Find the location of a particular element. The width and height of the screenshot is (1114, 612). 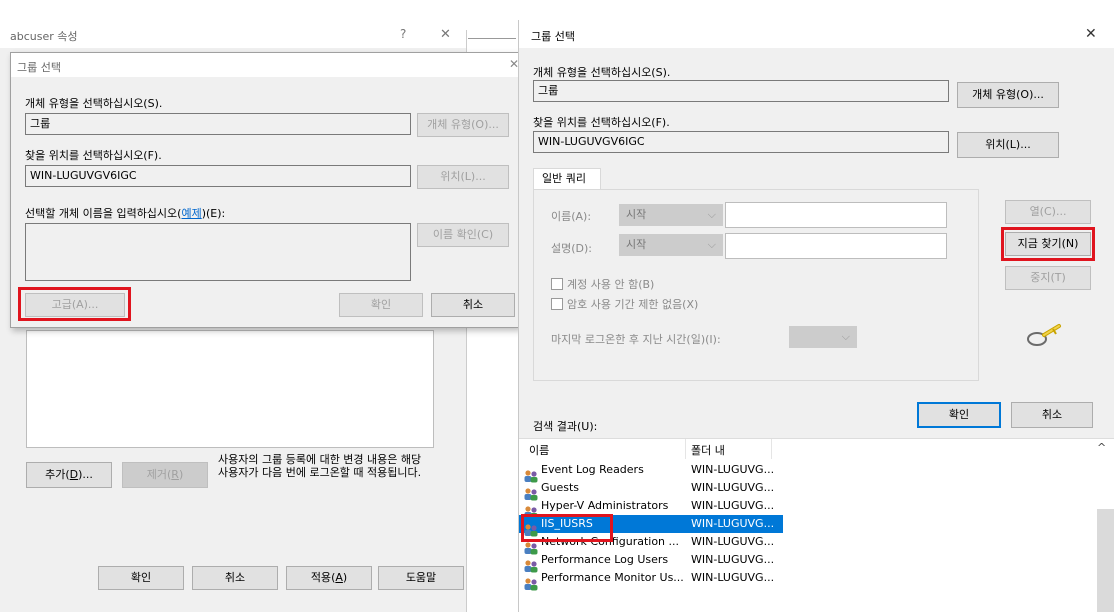

adv-cancel-button: 취소 is located at coordinates (1052, 415).